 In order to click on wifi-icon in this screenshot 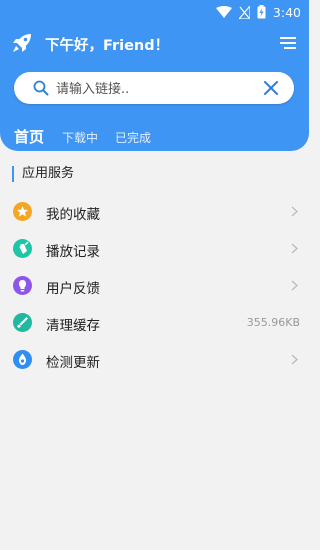, I will do `click(223, 12)`.